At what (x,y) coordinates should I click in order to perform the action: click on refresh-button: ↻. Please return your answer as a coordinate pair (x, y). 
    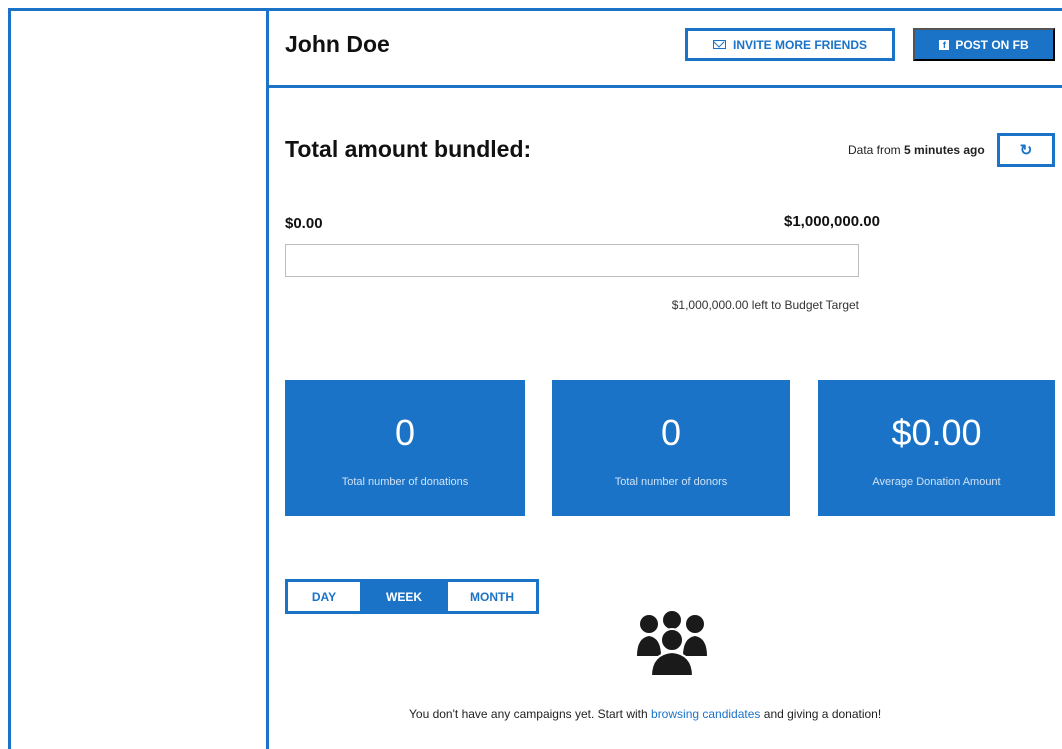
    Looking at the image, I should click on (1026, 150).